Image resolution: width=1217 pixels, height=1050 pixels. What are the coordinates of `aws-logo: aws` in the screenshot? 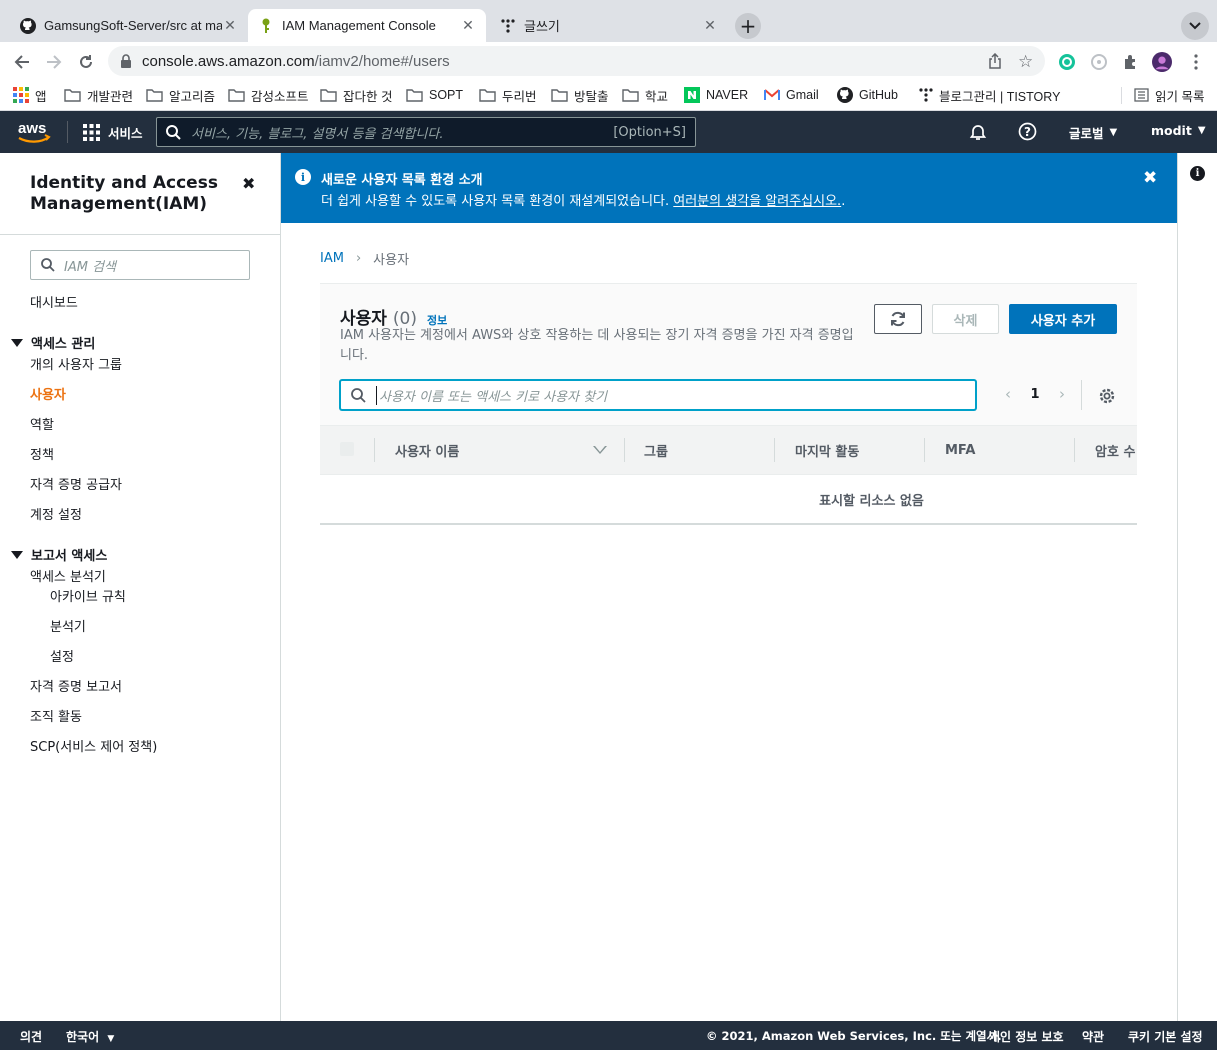 It's located at (34, 133).